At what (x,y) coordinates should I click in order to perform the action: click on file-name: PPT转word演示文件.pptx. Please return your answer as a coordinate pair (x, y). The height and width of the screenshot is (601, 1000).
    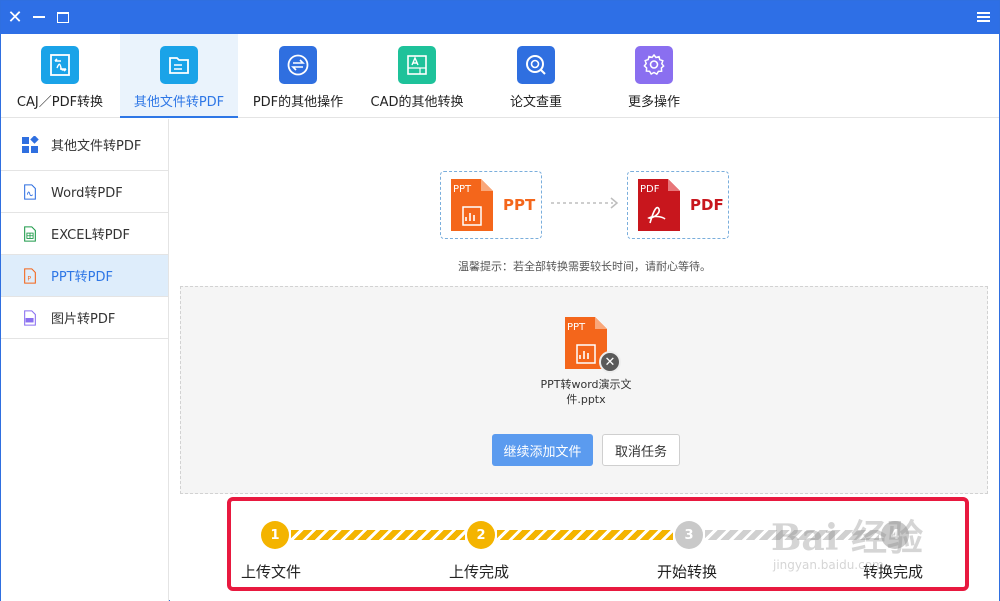
    Looking at the image, I should click on (586, 392).